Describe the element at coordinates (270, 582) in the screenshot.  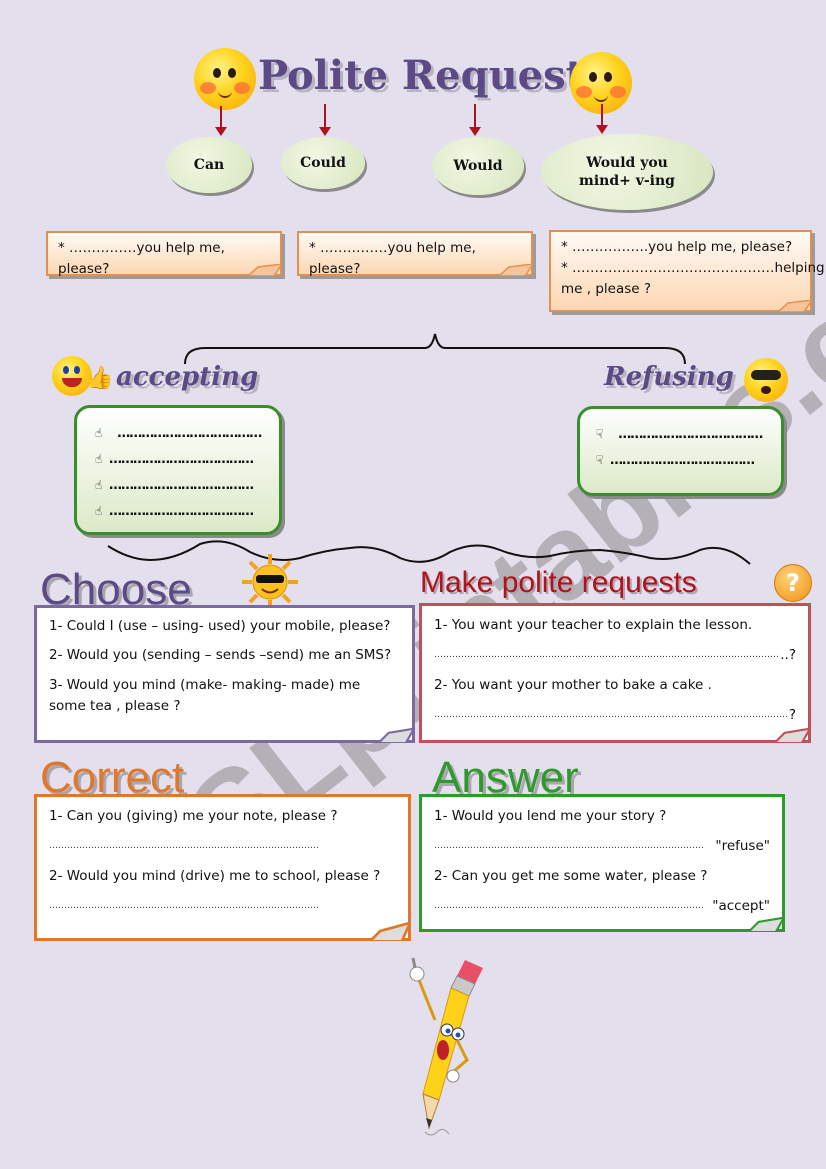
I see `sun-sunglasses-icon` at that location.